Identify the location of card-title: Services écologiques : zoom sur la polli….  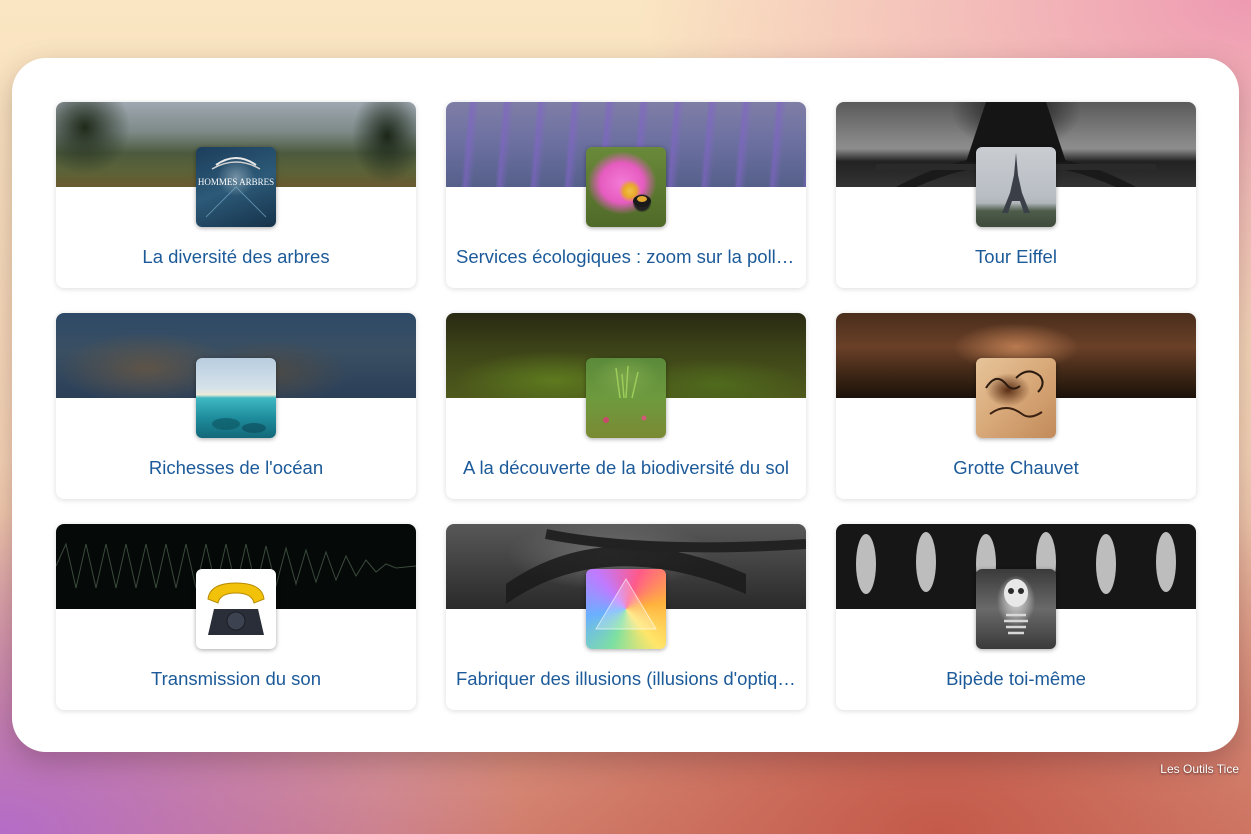
(626, 257).